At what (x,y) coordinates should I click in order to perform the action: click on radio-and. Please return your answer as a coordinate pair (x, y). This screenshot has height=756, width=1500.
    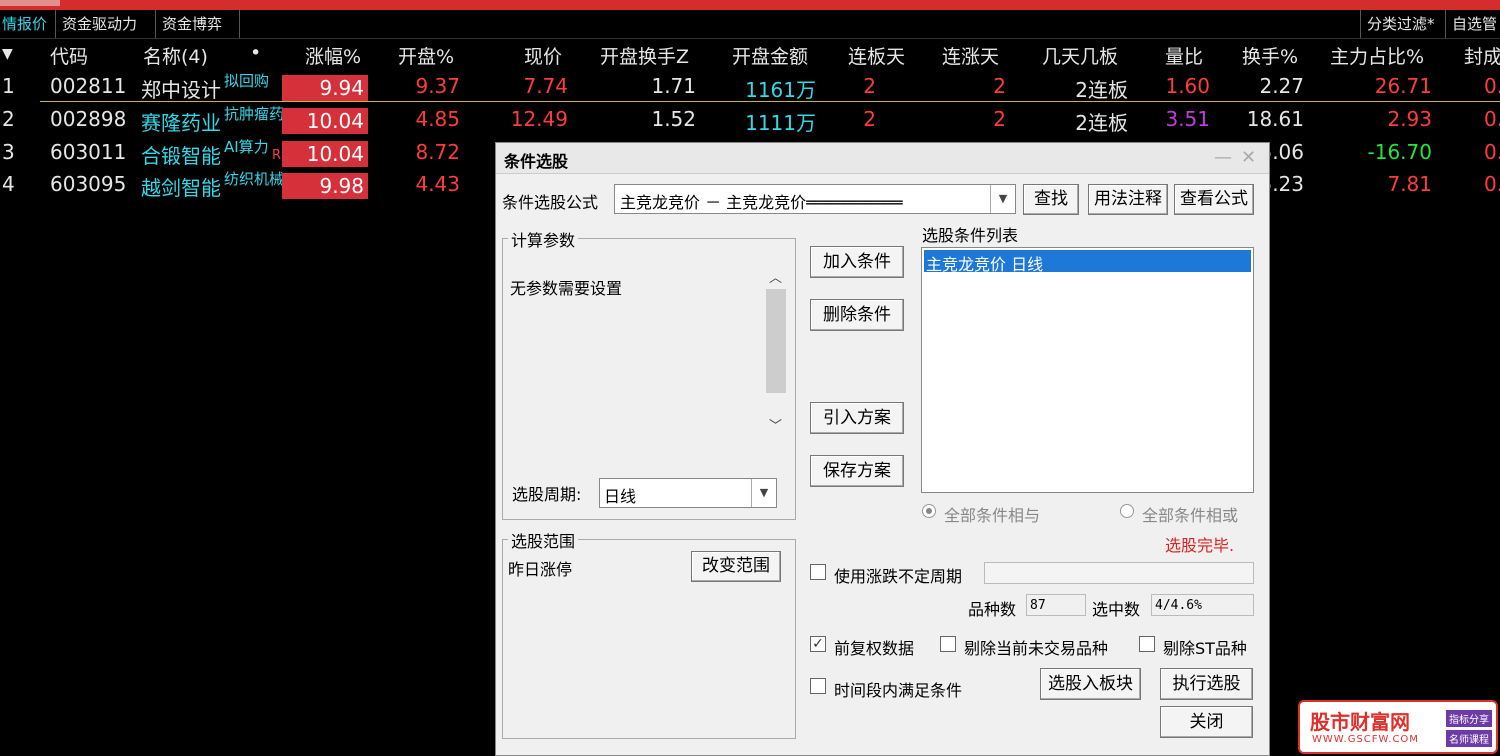
    Looking at the image, I should click on (929, 511).